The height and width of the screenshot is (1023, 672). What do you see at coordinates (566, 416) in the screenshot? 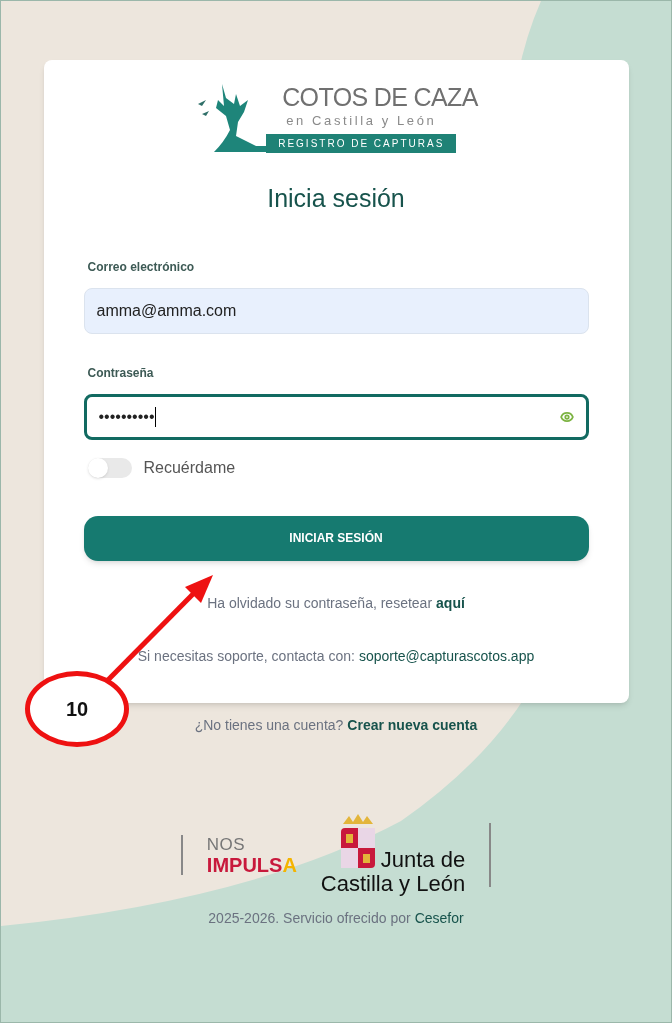
I see `eye-icon` at bounding box center [566, 416].